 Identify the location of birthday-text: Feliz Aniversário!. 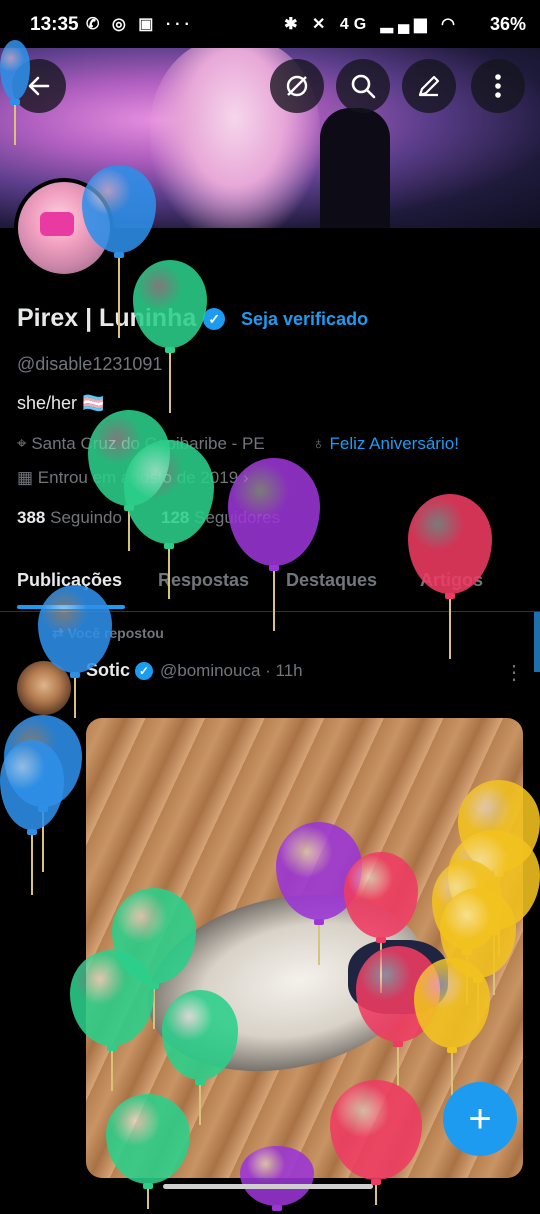
(394, 443).